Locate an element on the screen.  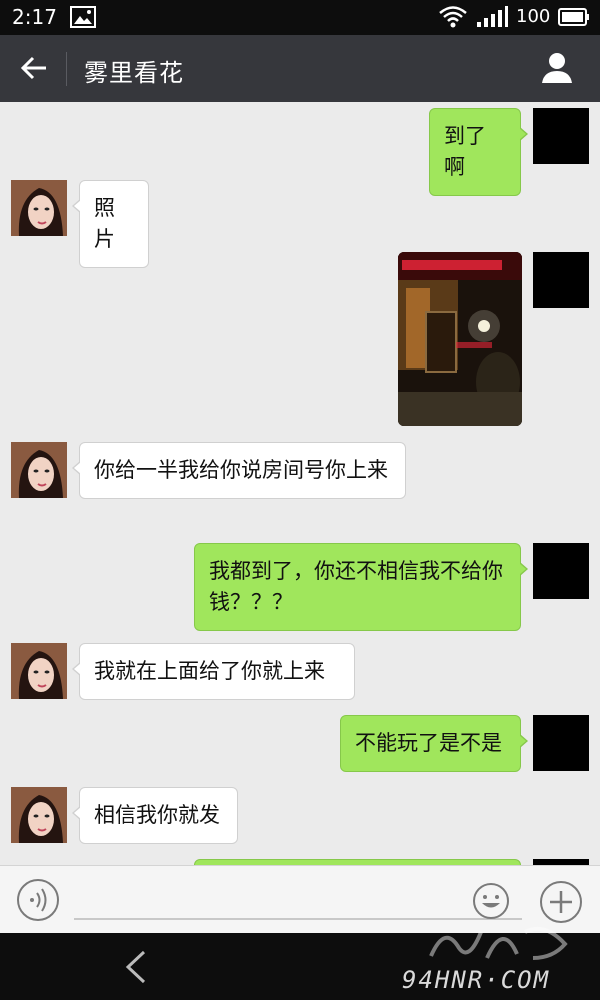
wifi-icon is located at coordinates (453, 19).